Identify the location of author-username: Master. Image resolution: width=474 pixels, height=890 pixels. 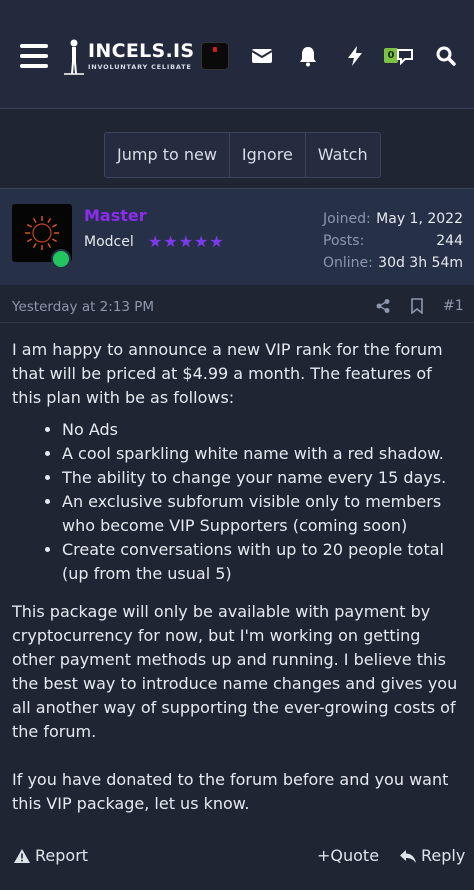
(115, 215).